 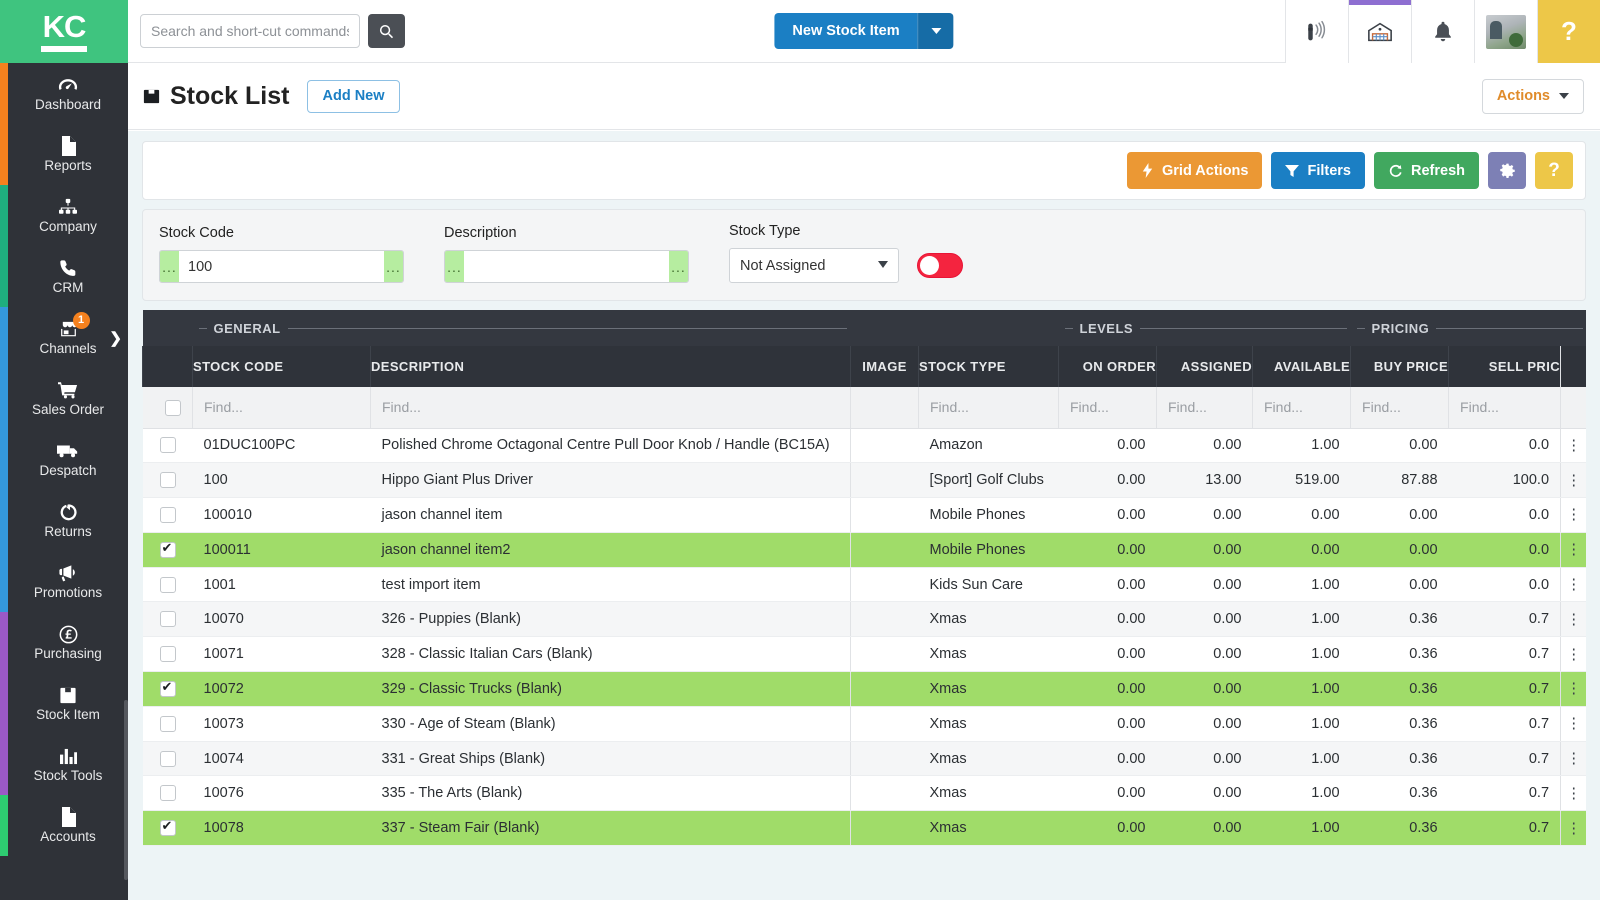 I want to click on stock-type-select: Not Assigned, so click(x=814, y=265).